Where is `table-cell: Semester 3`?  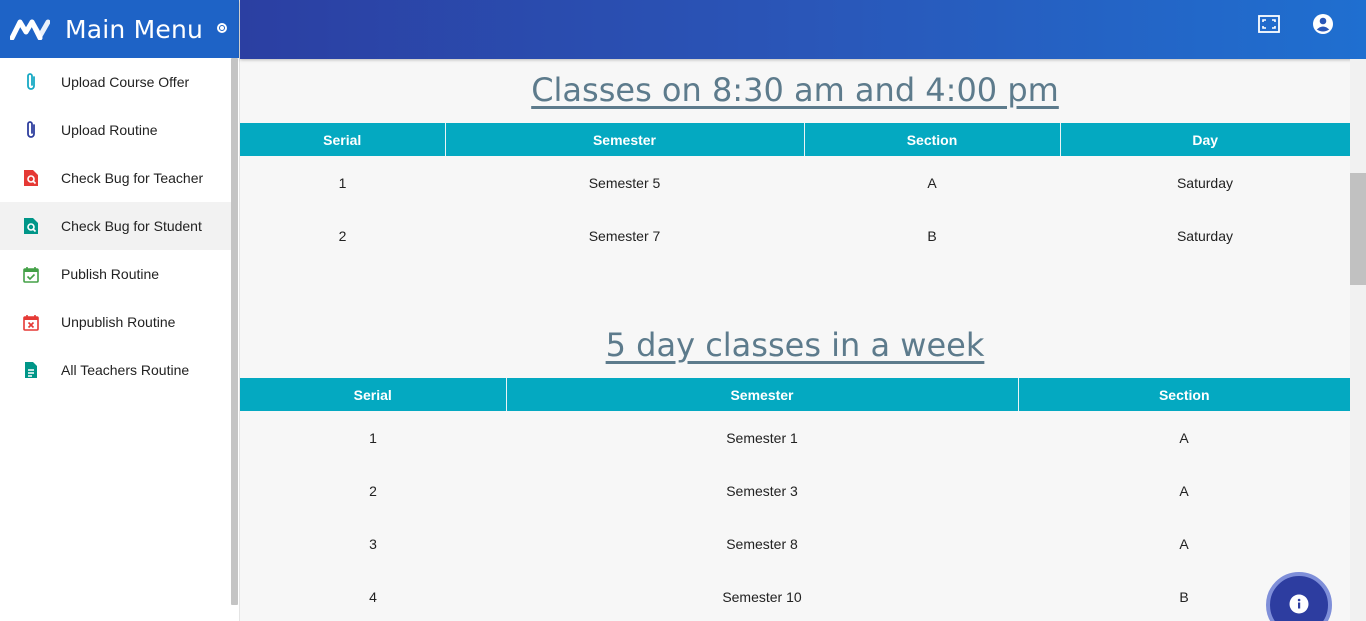
table-cell: Semester 3 is located at coordinates (762, 490).